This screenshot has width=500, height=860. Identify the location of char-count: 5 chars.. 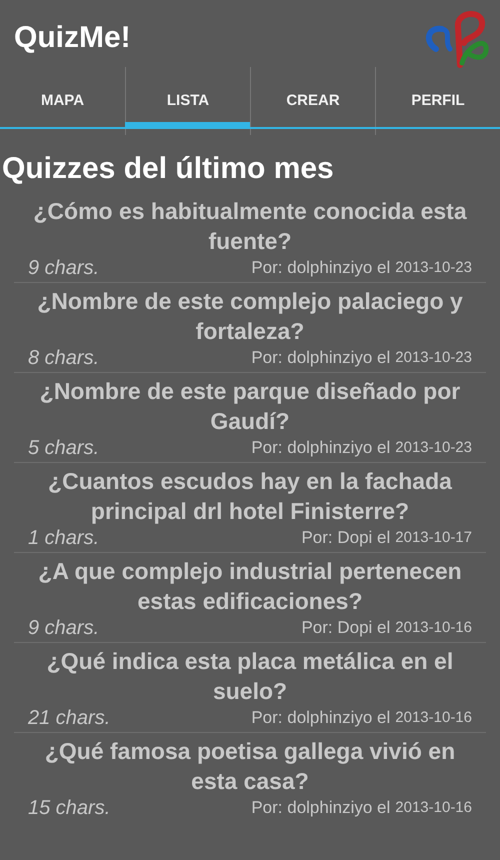
(64, 448).